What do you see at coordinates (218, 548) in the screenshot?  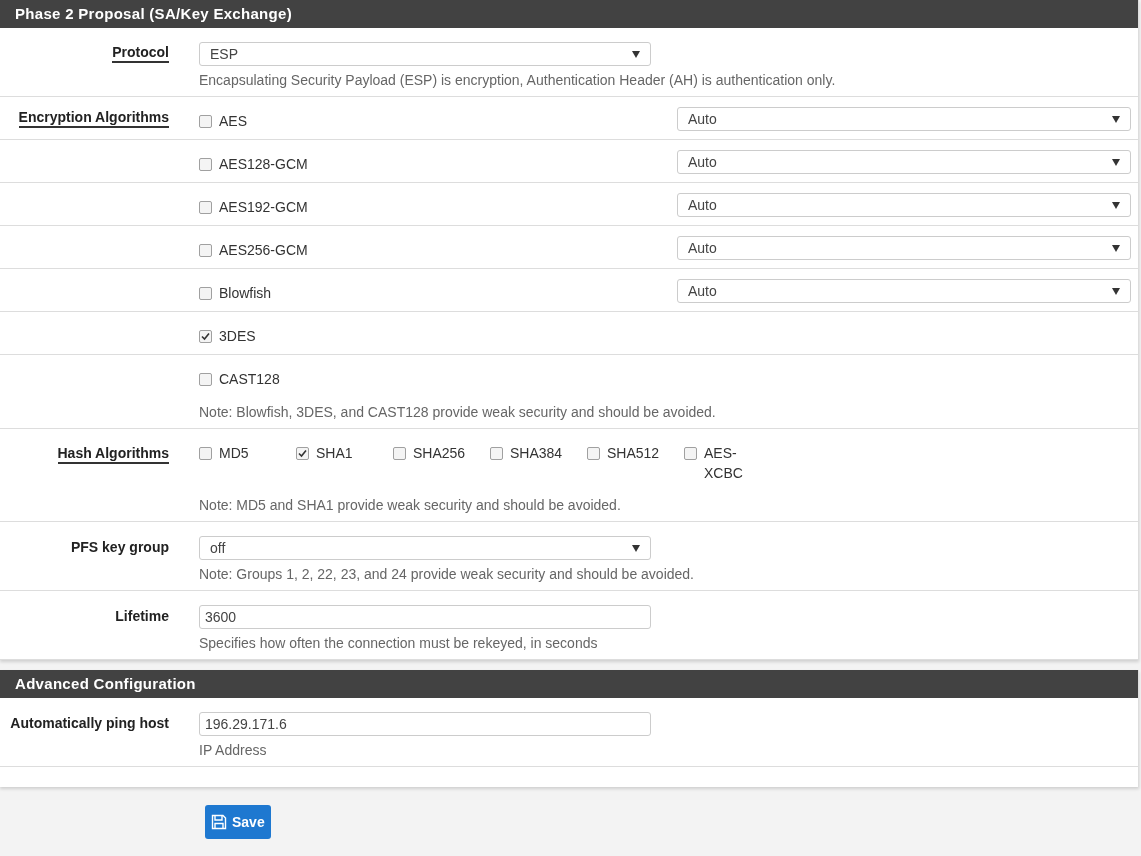 I see `select-value: off` at bounding box center [218, 548].